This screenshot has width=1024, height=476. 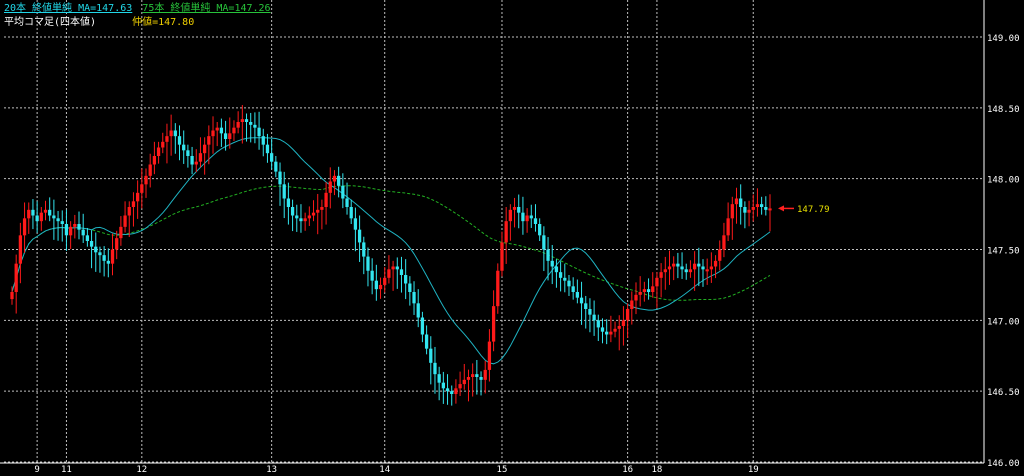 What do you see at coordinates (1003, 39) in the screenshot?
I see `y-tick-label: 149.00` at bounding box center [1003, 39].